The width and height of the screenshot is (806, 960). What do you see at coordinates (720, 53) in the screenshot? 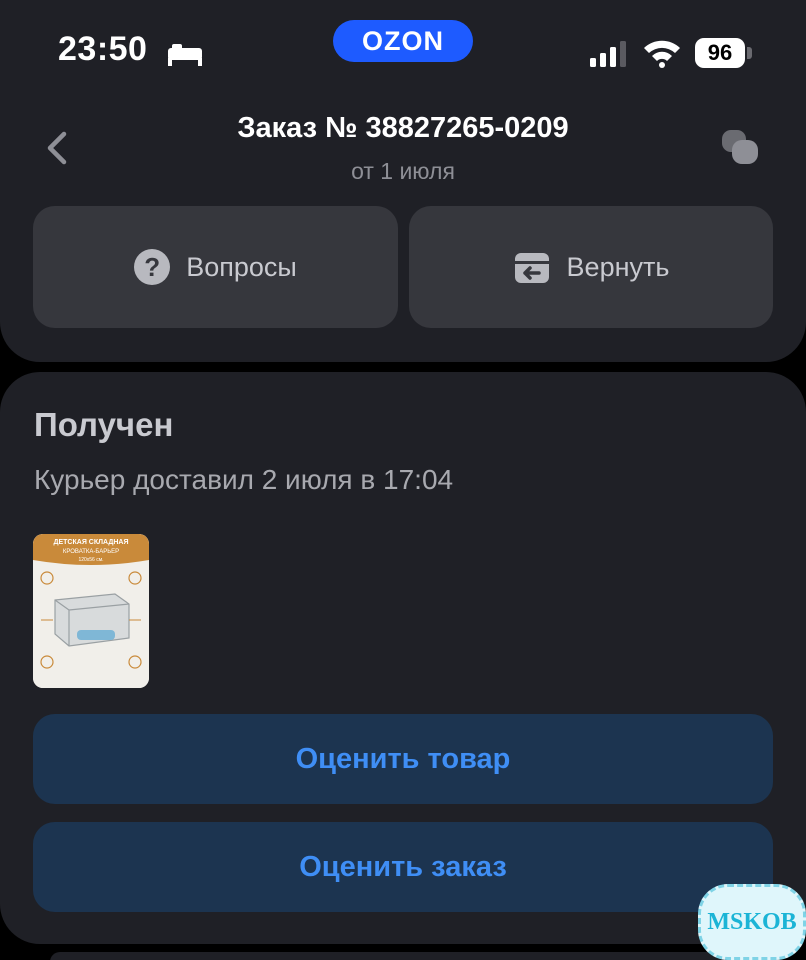
I see `battery-icon: 96` at bounding box center [720, 53].